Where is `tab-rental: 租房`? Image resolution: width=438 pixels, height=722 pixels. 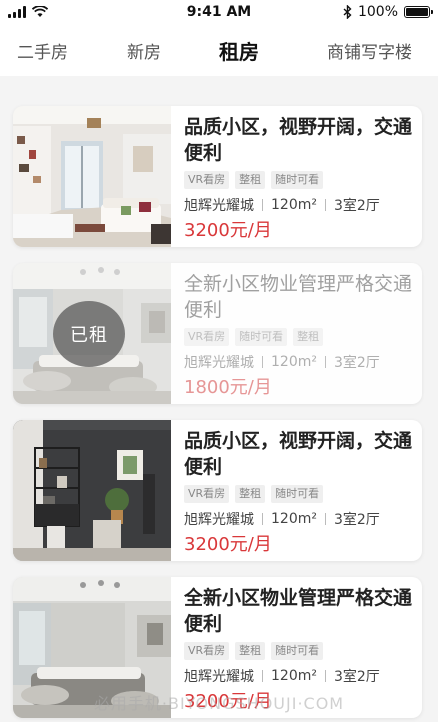
tab-rental: 租房 is located at coordinates (239, 50).